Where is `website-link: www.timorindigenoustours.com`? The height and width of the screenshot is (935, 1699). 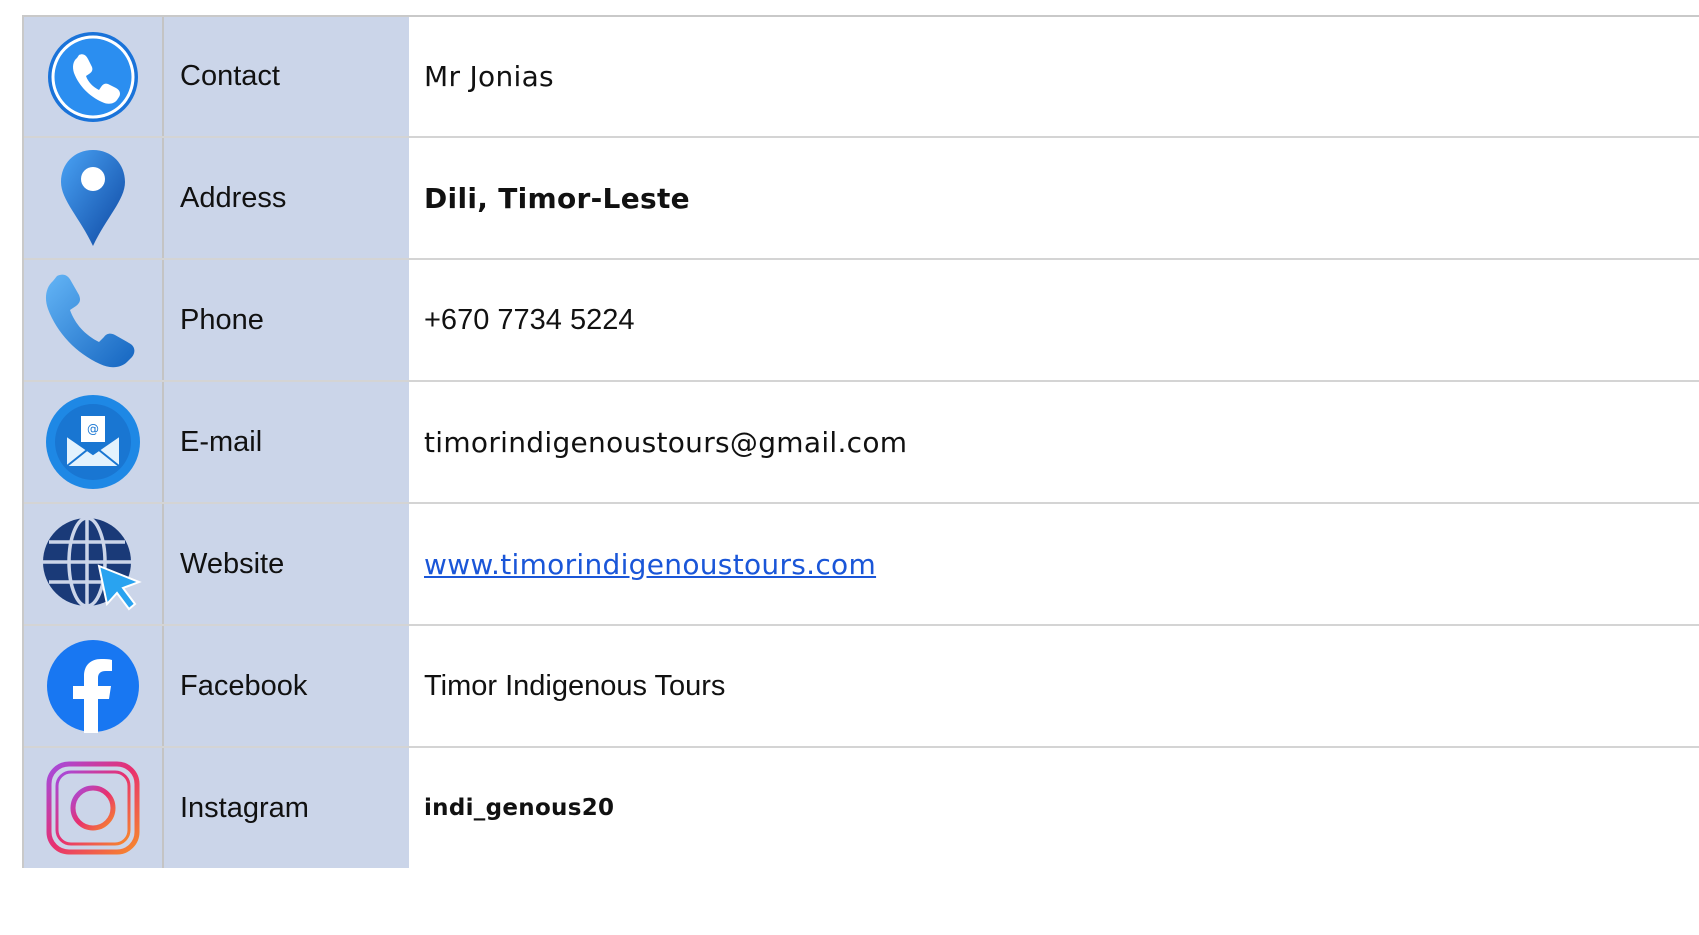
website-link: www.timorindigenoustours.com is located at coordinates (650, 564).